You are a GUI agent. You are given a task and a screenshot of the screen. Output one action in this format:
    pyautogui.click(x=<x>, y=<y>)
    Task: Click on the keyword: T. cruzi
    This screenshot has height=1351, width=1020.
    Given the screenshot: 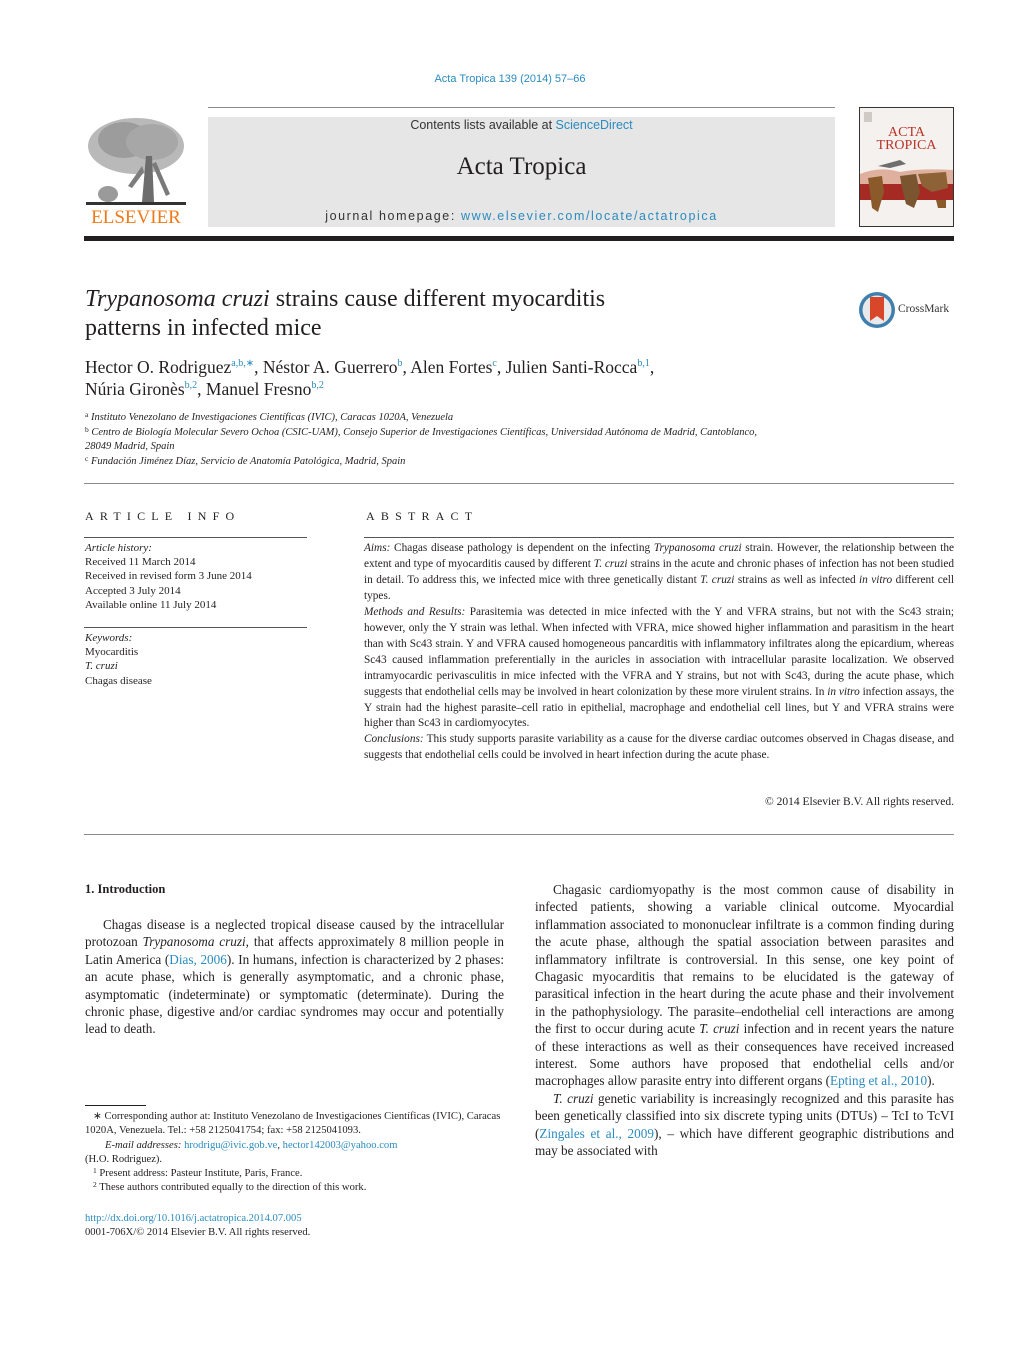 What is the action you would take?
    pyautogui.click(x=101, y=666)
    